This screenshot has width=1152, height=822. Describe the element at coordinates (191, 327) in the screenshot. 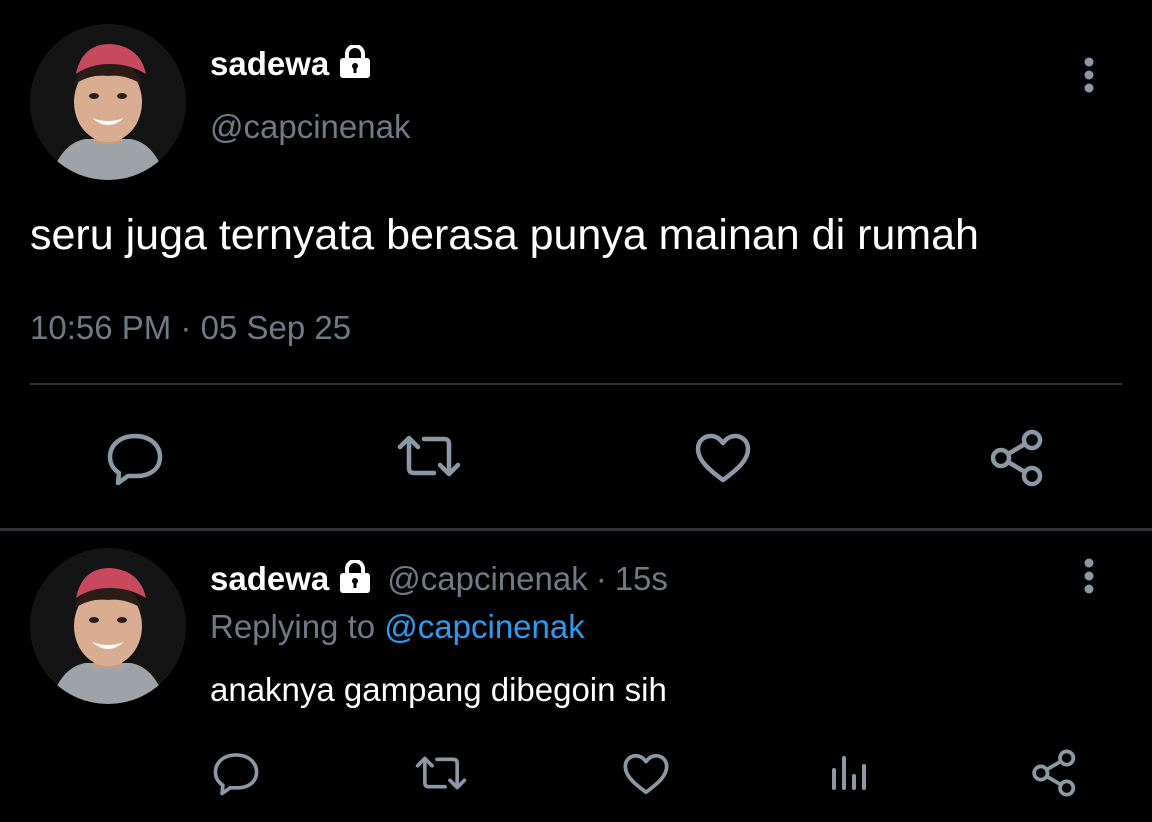

I see `tweet-timestamp: 10:56 PM · 05 Sep 25` at that location.